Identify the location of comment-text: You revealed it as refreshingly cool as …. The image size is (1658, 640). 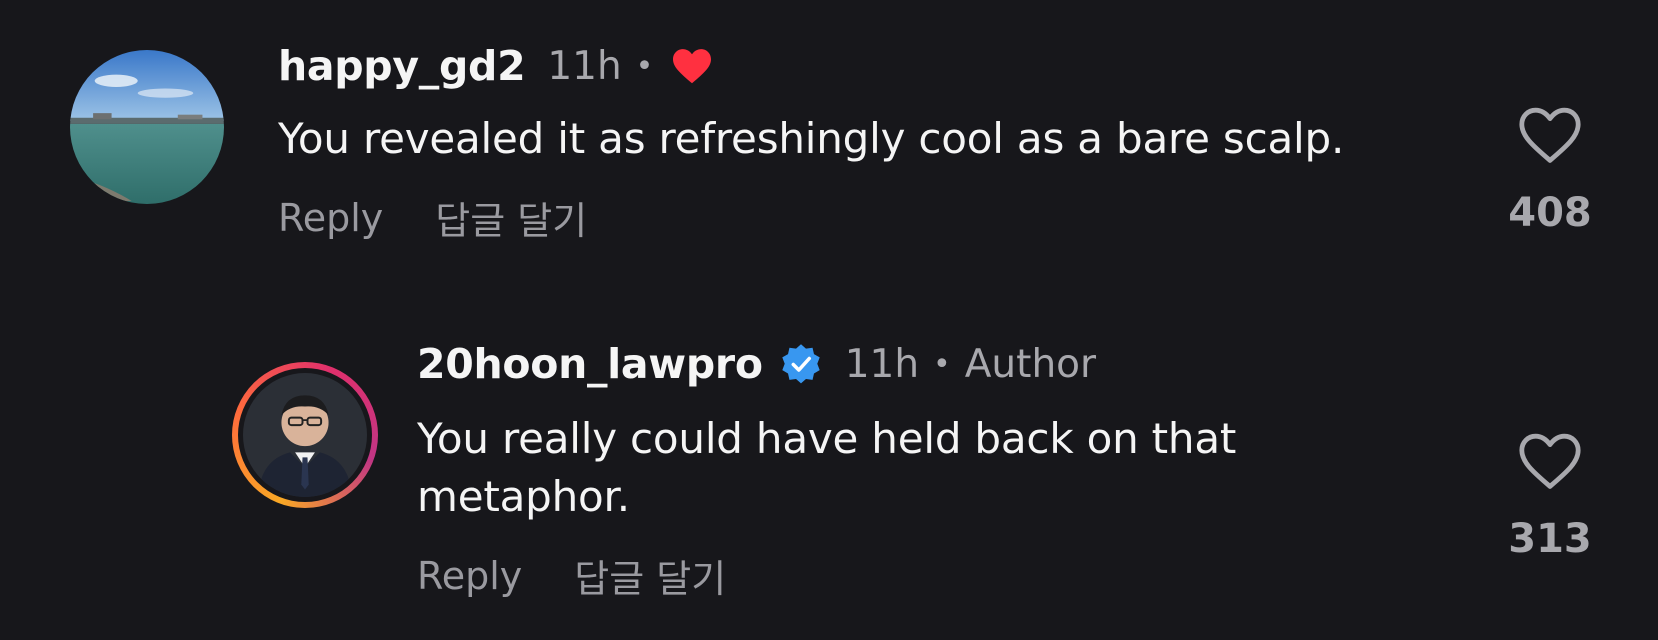
(811, 138).